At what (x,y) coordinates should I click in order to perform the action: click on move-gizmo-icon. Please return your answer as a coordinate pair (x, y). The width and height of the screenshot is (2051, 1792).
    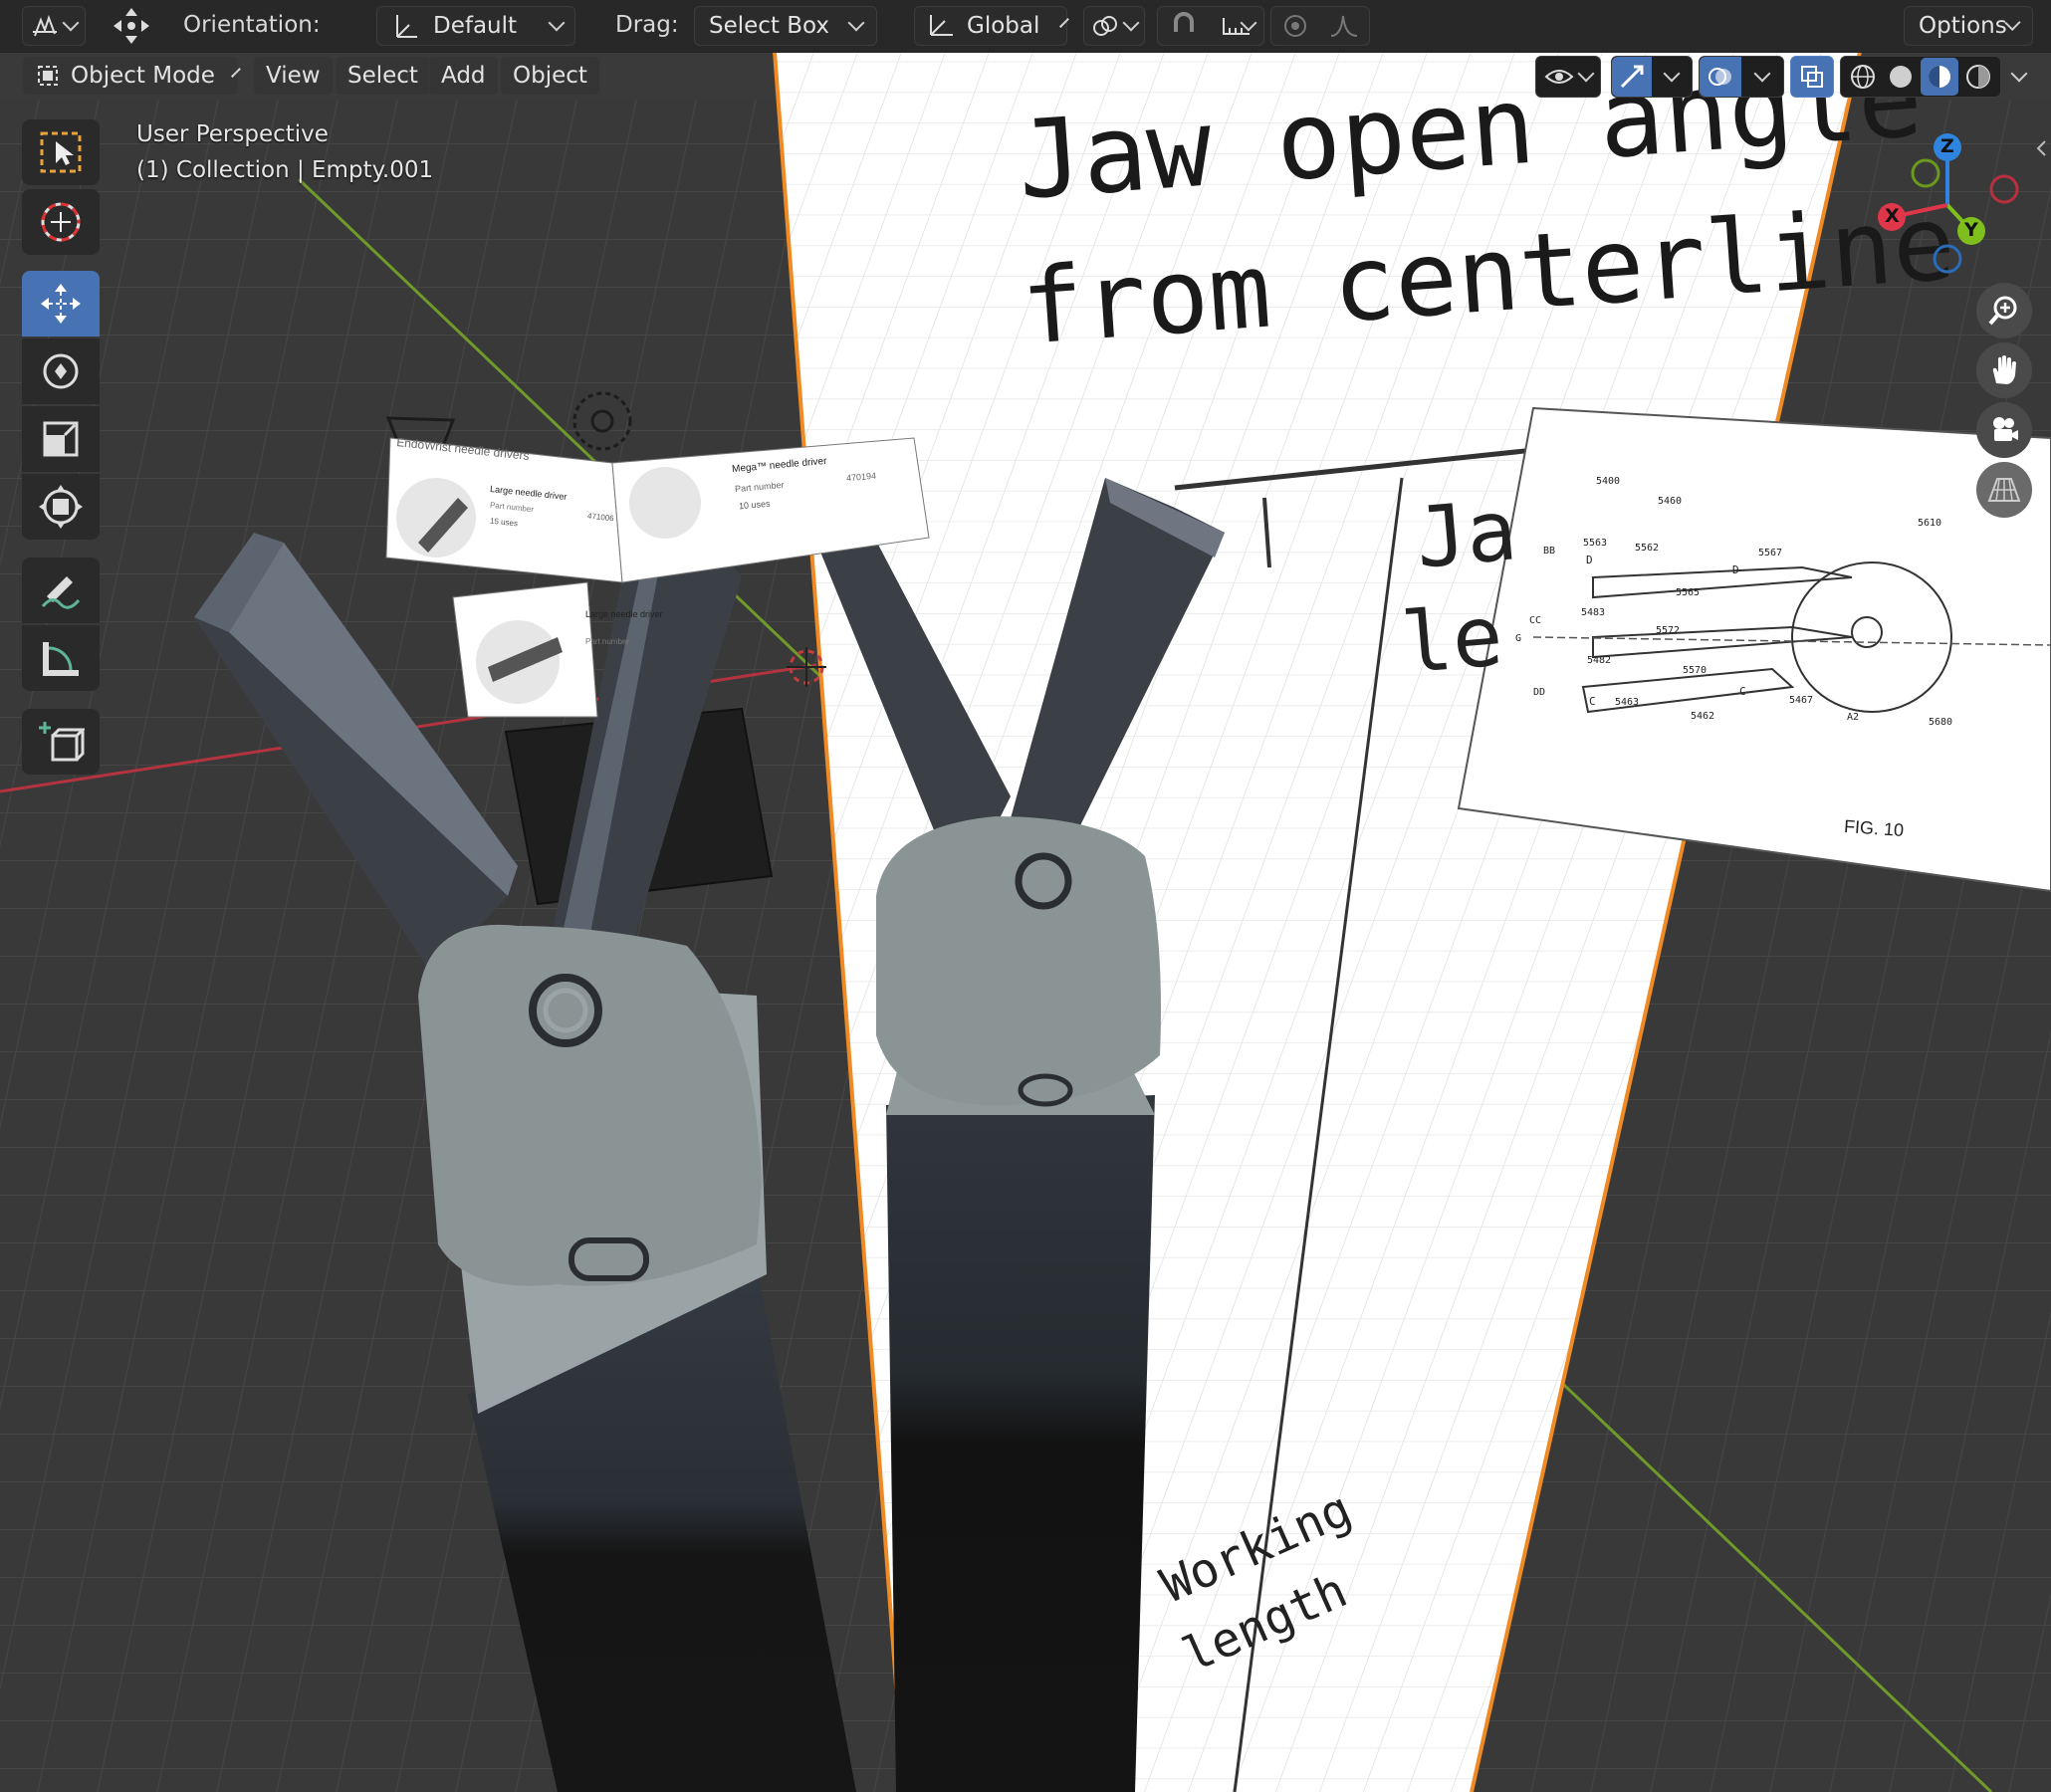
    Looking at the image, I should click on (131, 26).